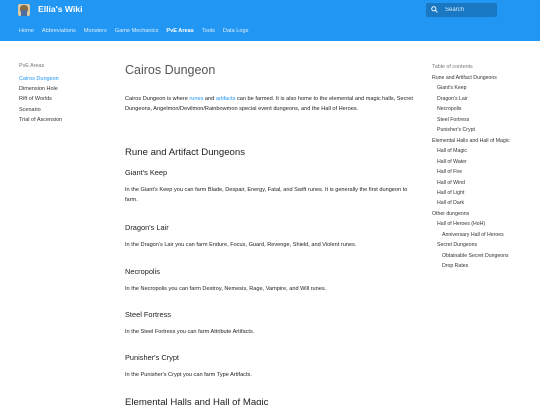 The image size is (540, 405). Describe the element at coordinates (485, 130) in the screenshot. I see `toc-item-punishers-crypt: Punisher's Crypt` at that location.